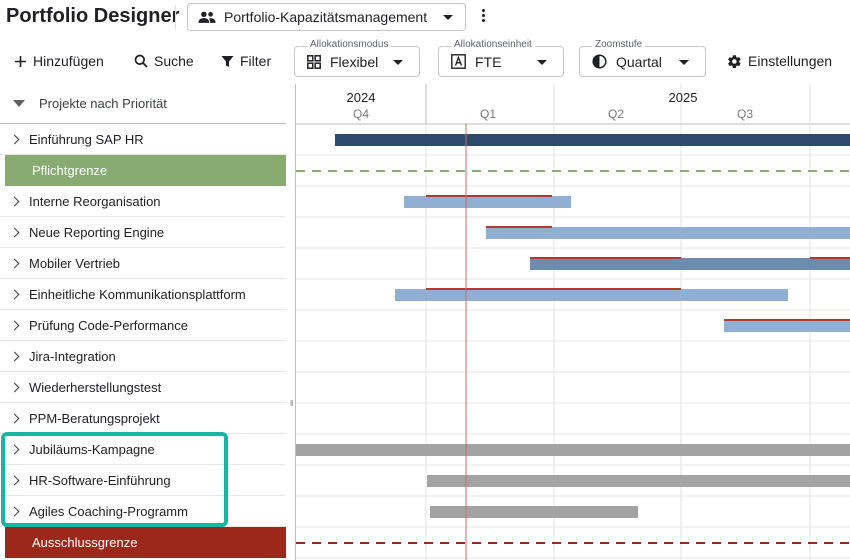 The width and height of the screenshot is (850, 560). What do you see at coordinates (68, 61) in the screenshot?
I see `add-button-label: Hinzufügen` at bounding box center [68, 61].